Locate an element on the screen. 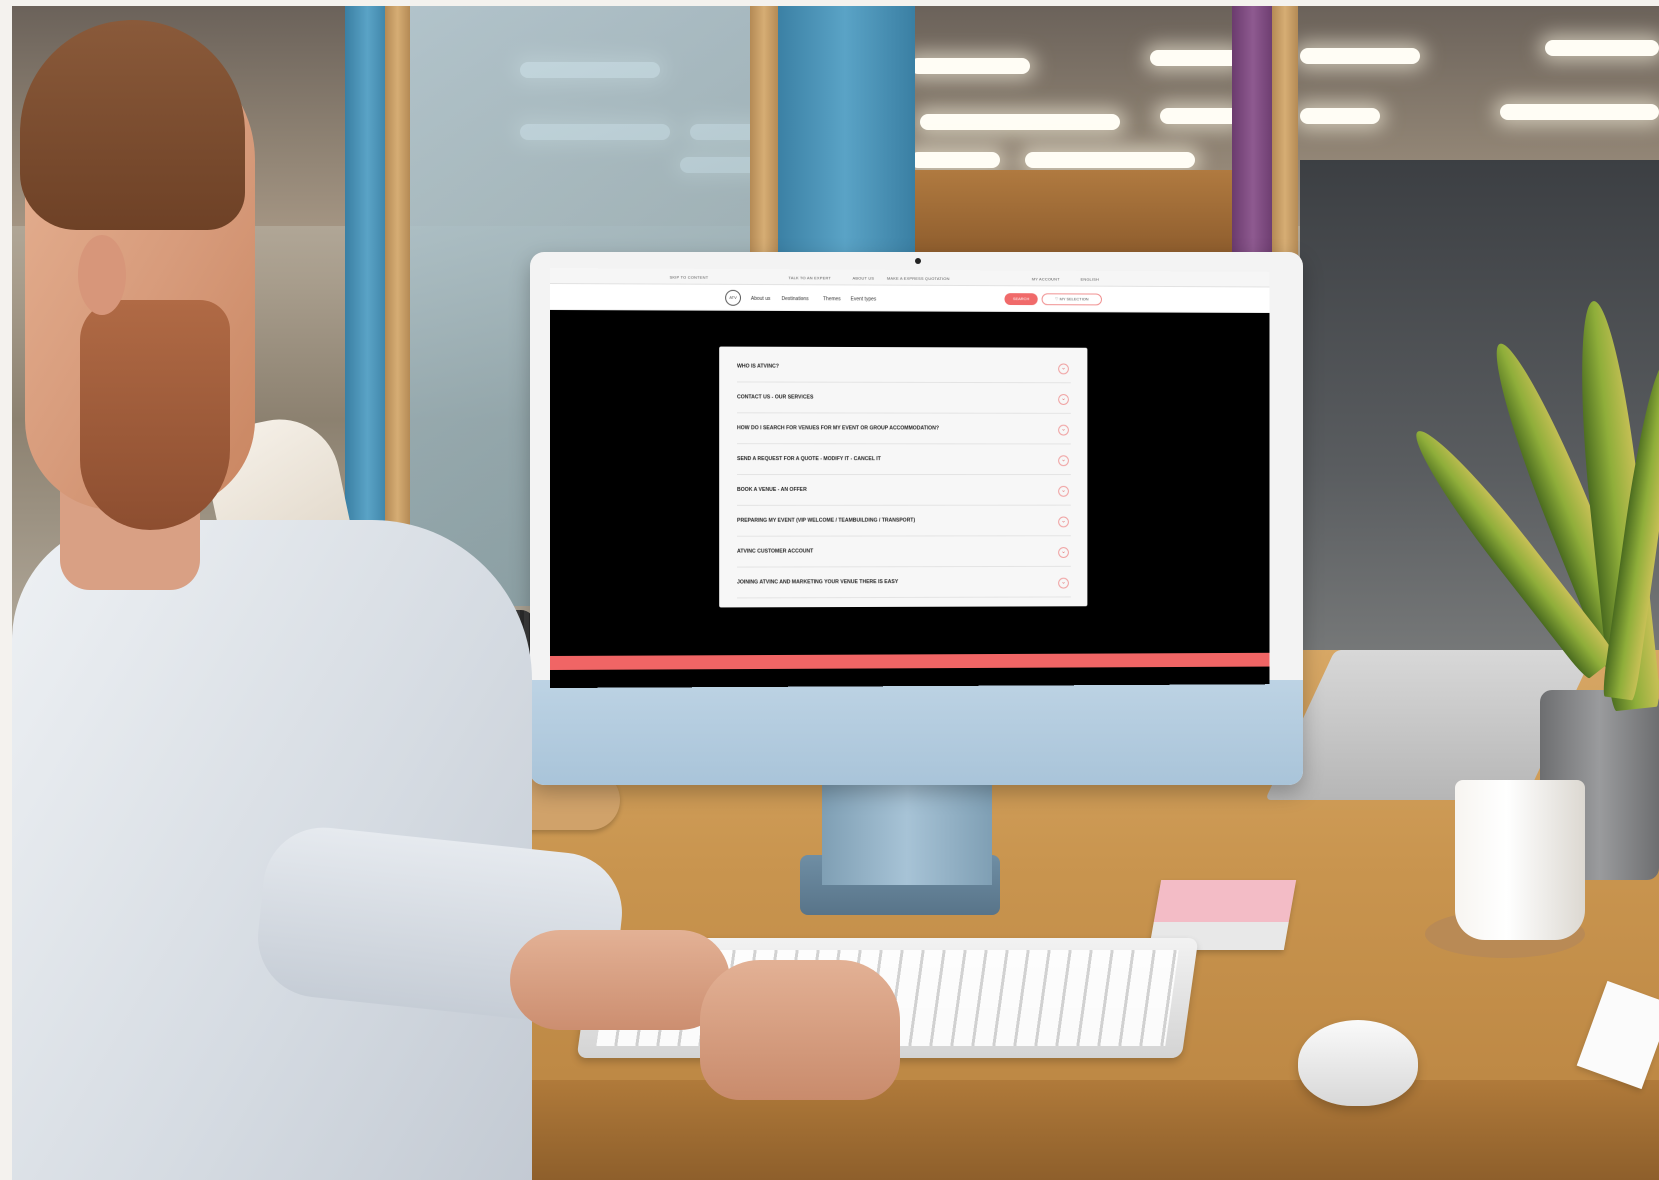 Image resolution: width=1659 pixels, height=1180 pixels. footer-accent-bar is located at coordinates (910, 661).